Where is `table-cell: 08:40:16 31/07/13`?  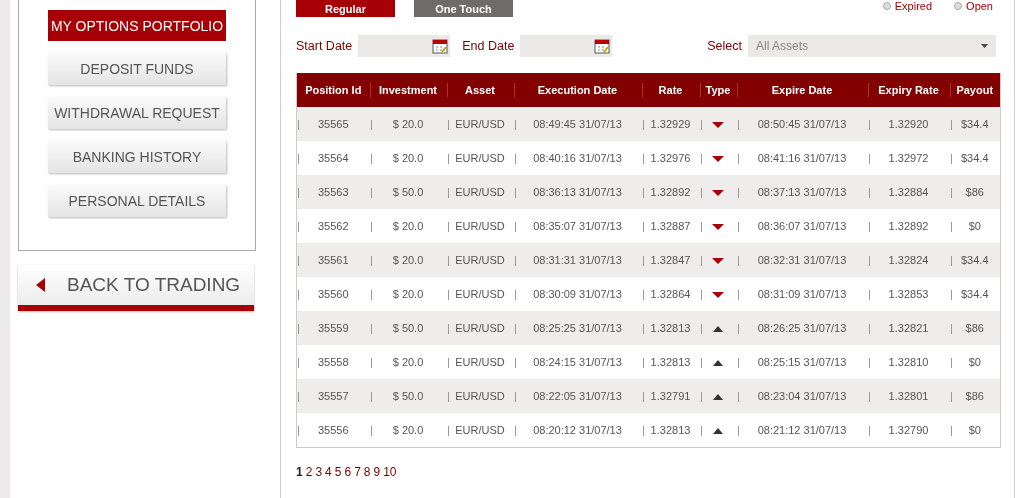 table-cell: 08:40:16 31/07/13 is located at coordinates (577, 158).